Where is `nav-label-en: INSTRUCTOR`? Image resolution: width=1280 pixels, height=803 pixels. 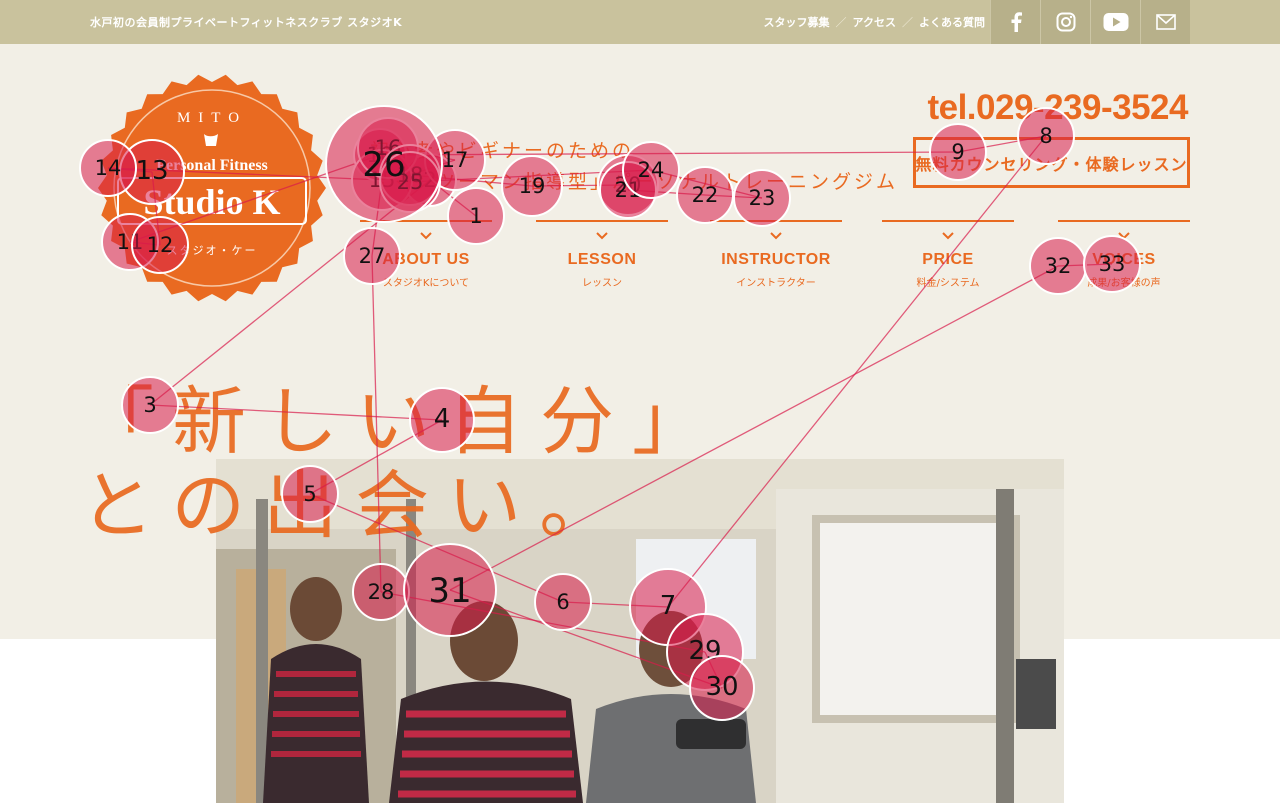 nav-label-en: INSTRUCTOR is located at coordinates (776, 259).